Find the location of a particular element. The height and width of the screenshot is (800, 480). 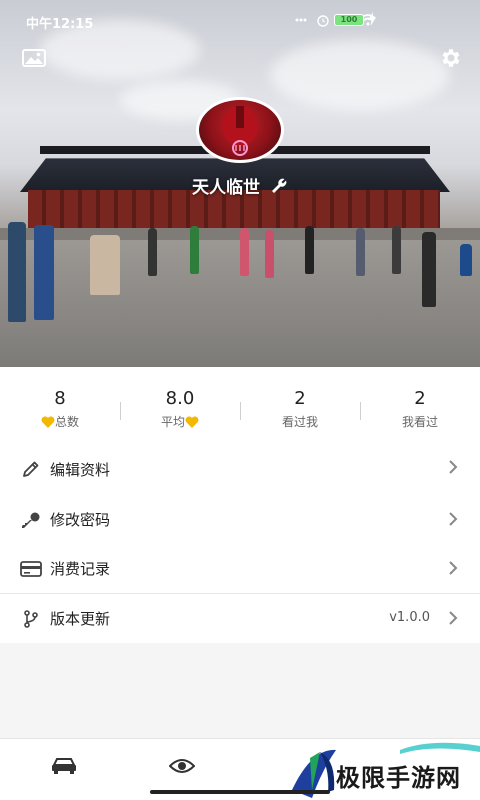

tab-car is located at coordinates (64, 766).